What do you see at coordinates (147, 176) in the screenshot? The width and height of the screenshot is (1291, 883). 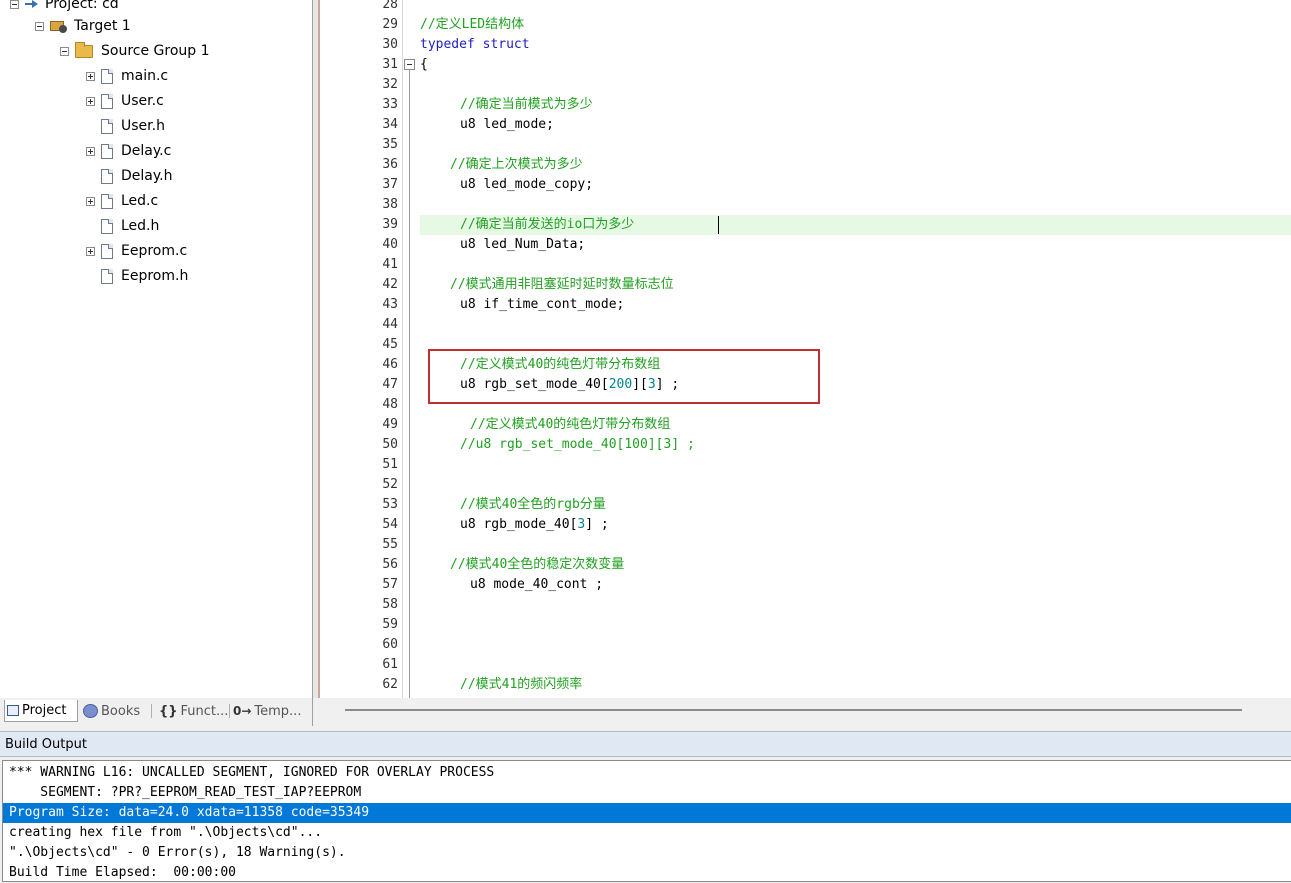 I see `file-label: Delay.h` at bounding box center [147, 176].